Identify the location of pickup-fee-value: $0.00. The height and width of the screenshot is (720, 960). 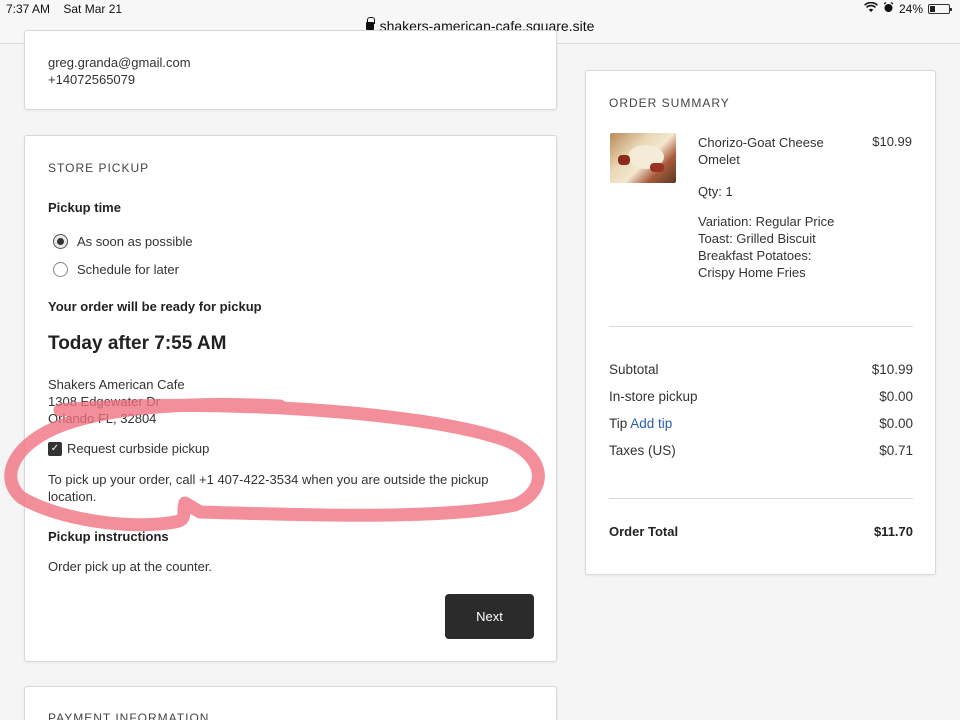
(896, 396).